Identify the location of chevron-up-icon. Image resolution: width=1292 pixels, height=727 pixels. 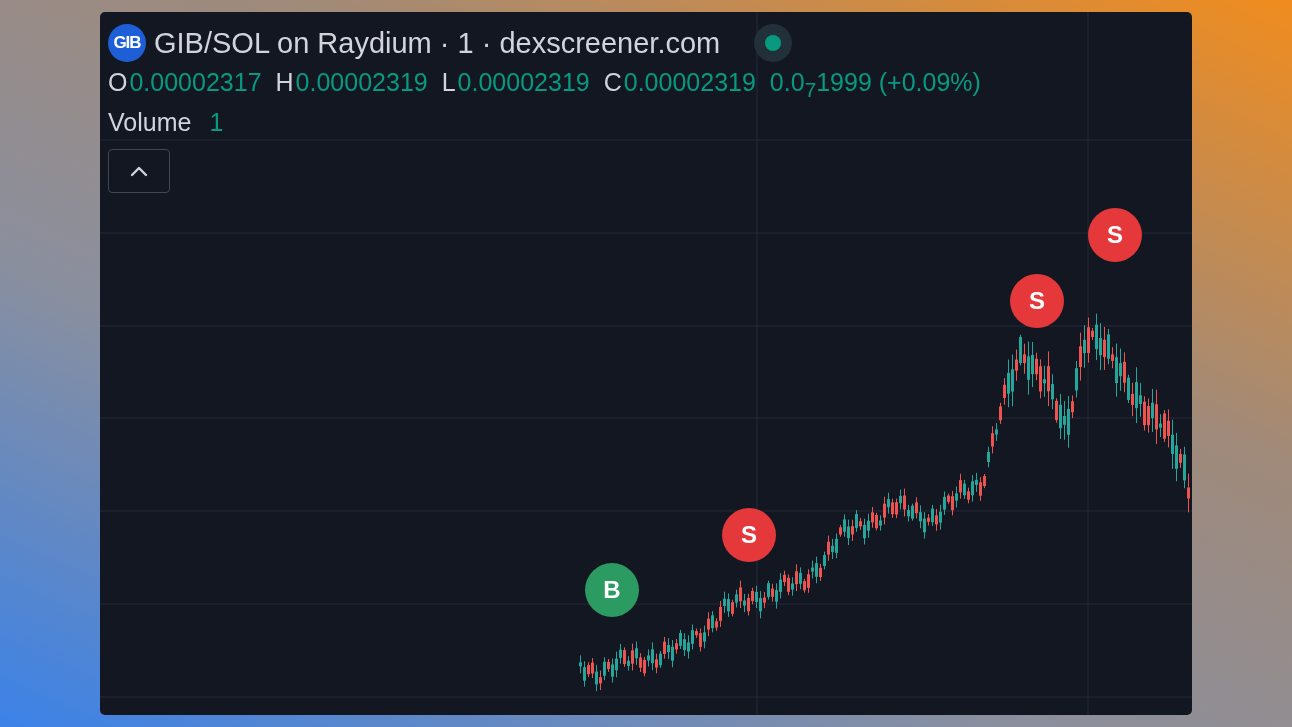
(139, 171).